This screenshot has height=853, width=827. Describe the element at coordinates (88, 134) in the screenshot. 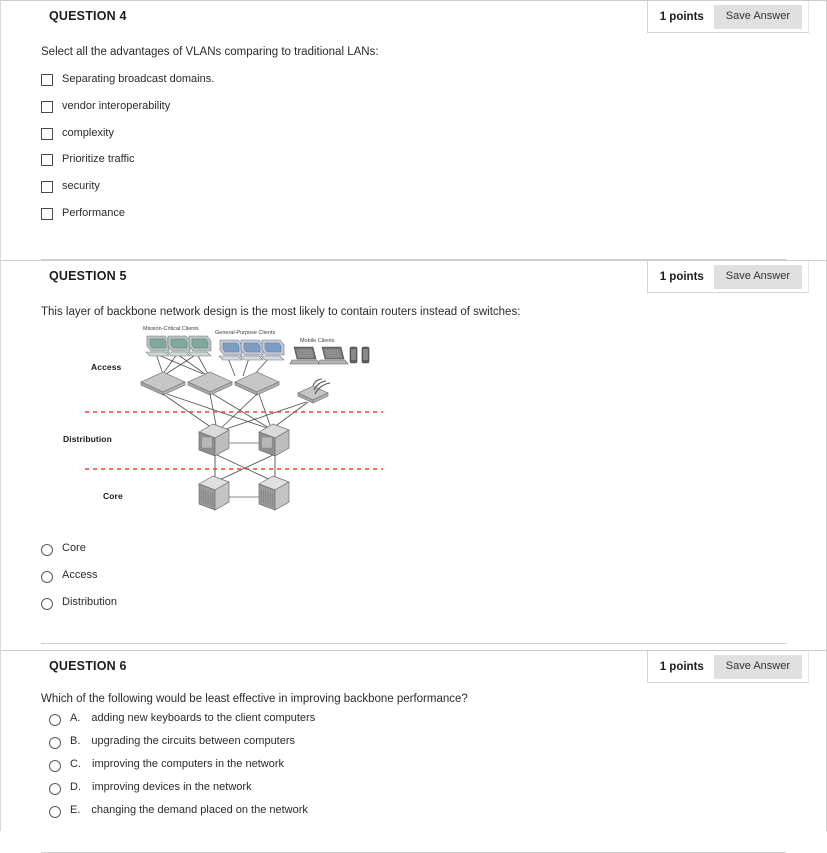

I see `option-label: complexity` at that location.